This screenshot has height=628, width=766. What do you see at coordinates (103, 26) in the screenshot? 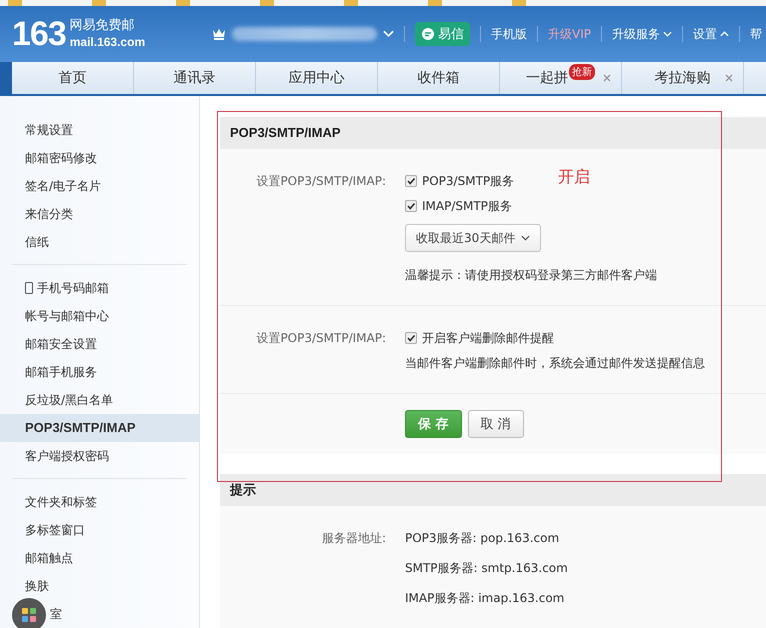
I see `logo-name: 网易免费邮` at bounding box center [103, 26].